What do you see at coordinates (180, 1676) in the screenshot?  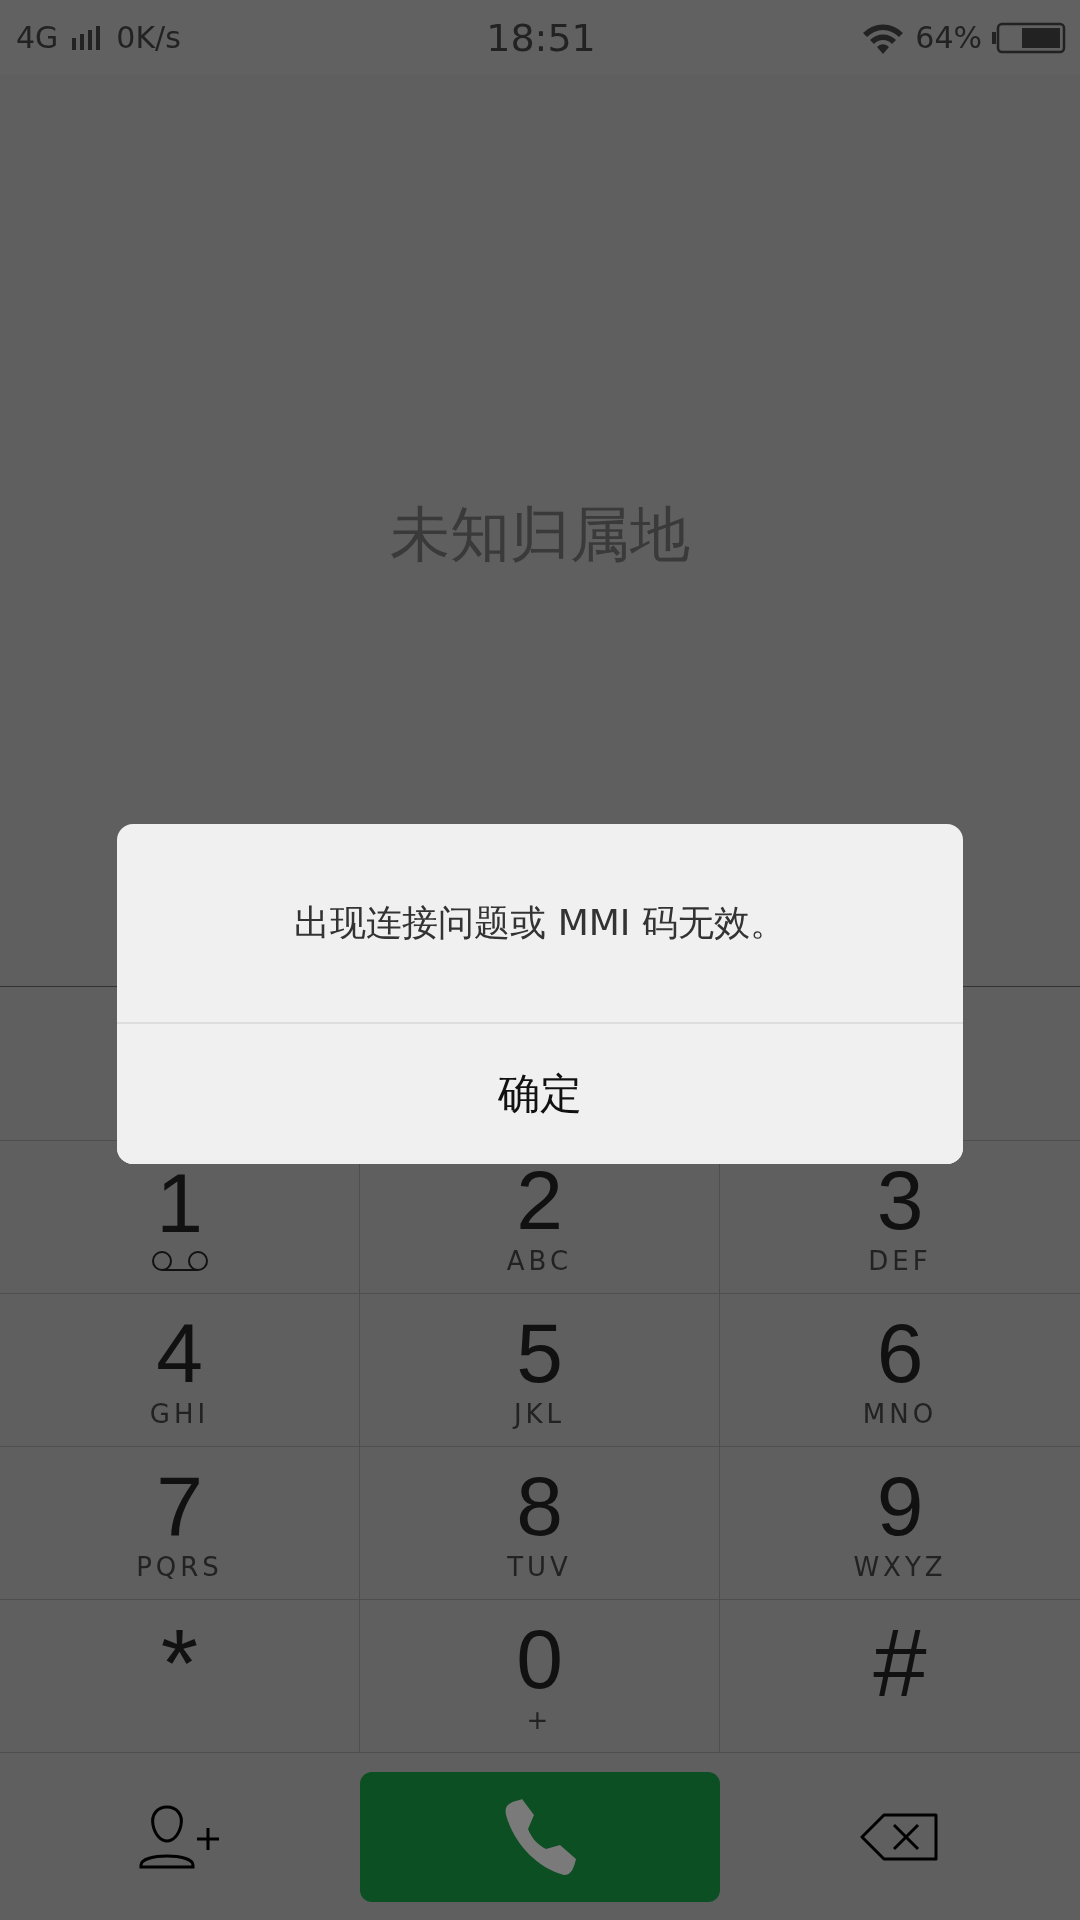 I see `dial-key: *` at bounding box center [180, 1676].